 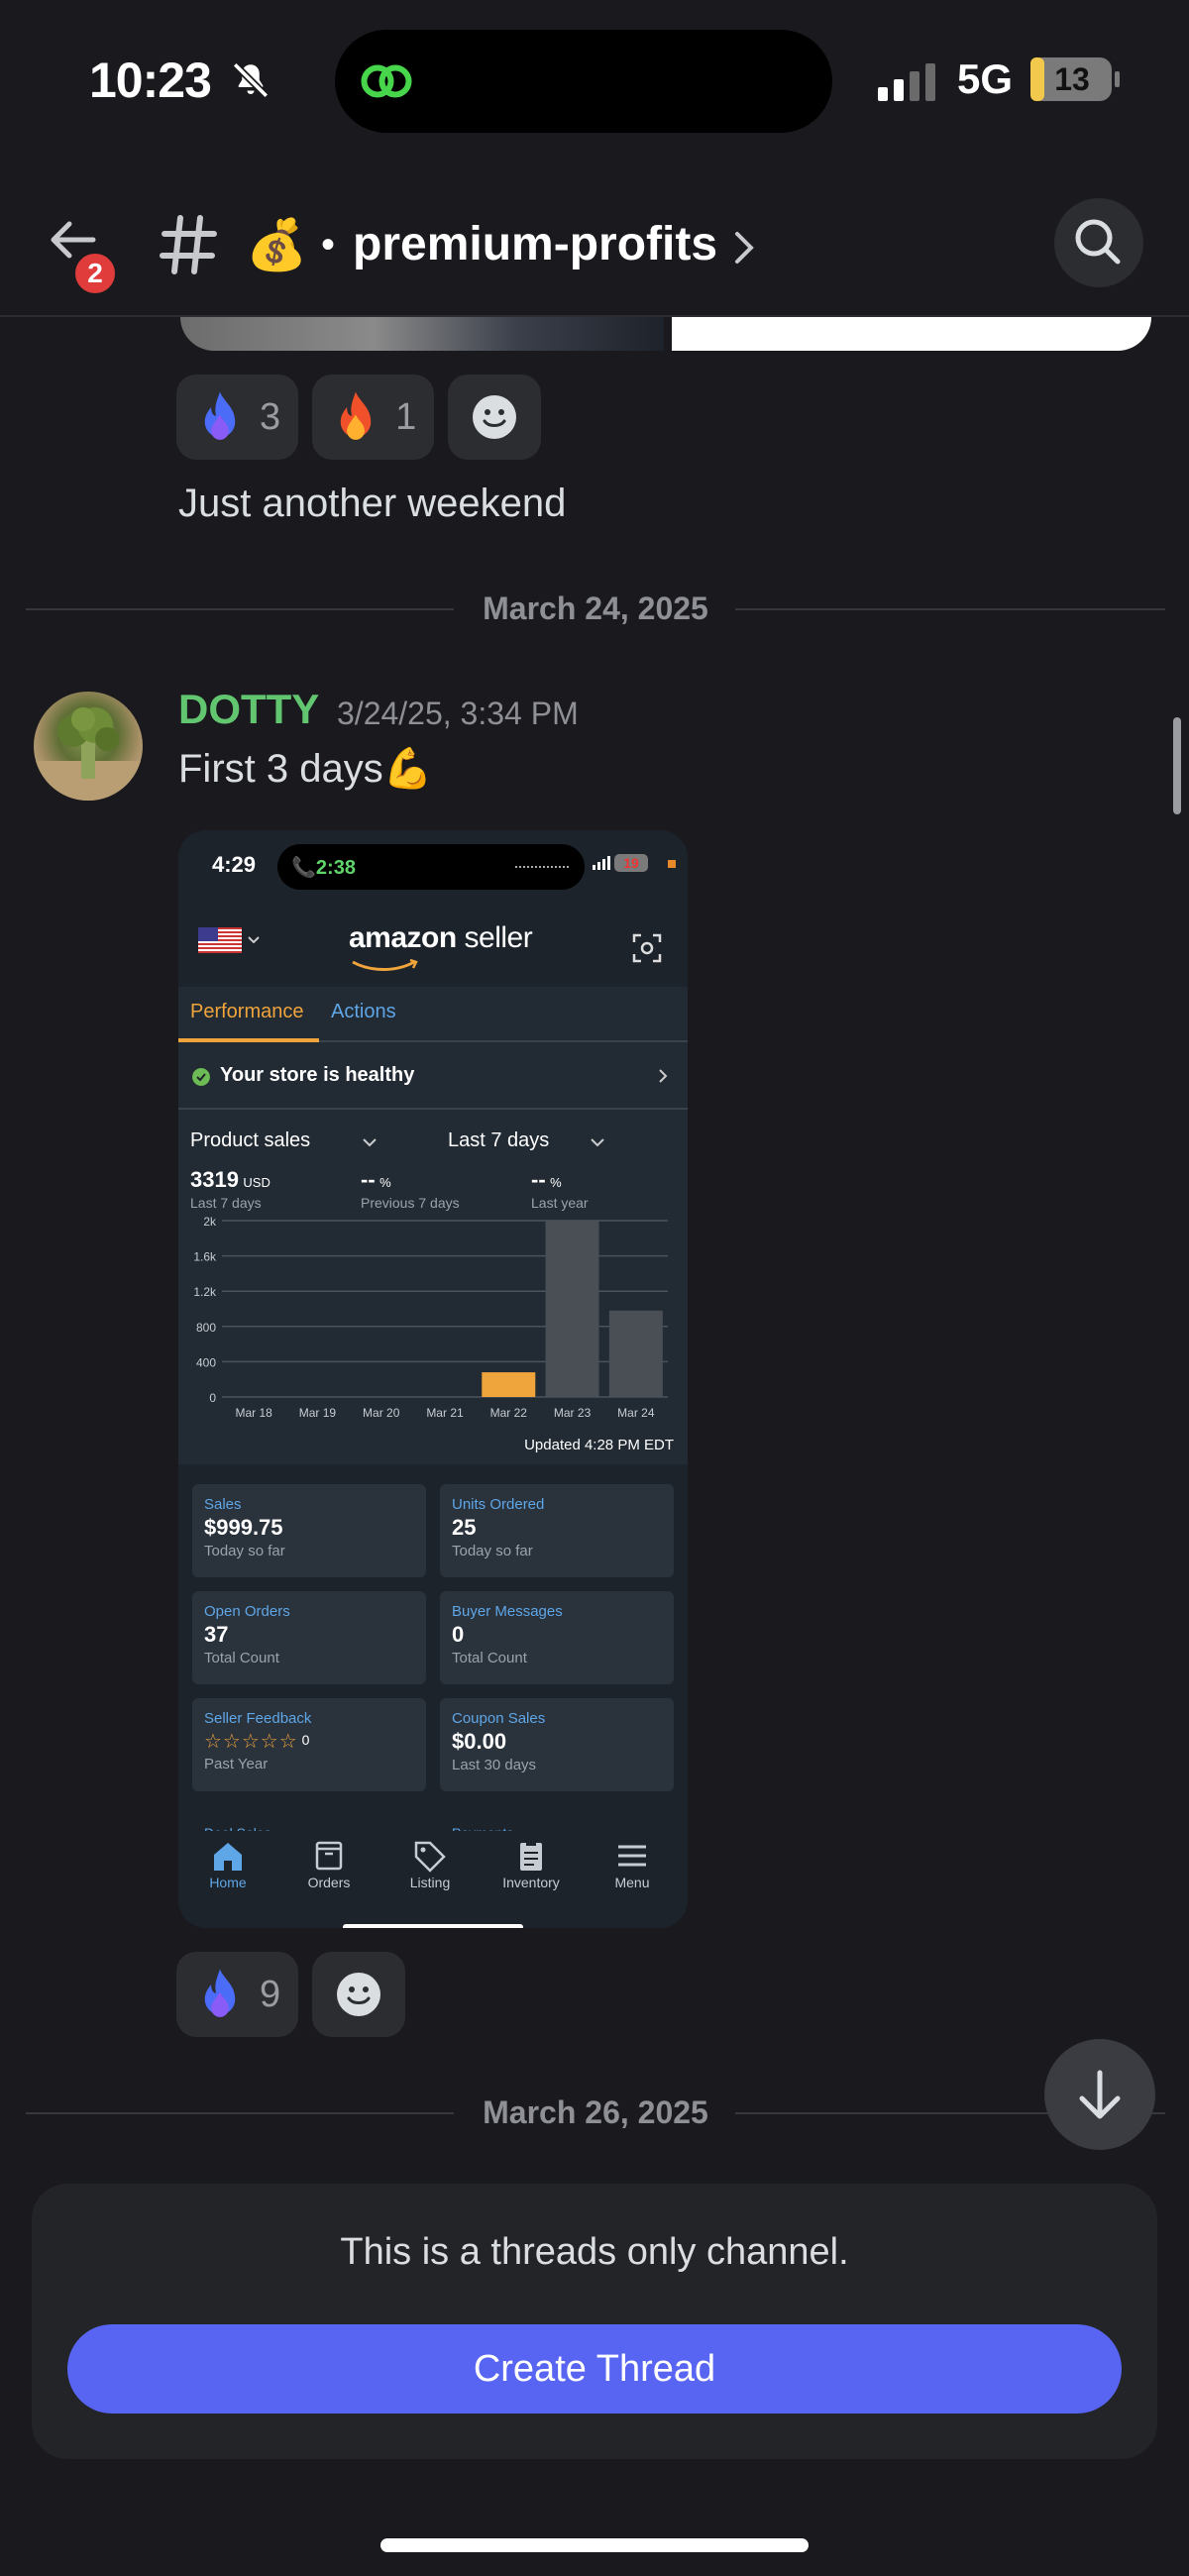 I want to click on x-tick-label: Mar 22, so click(x=509, y=1413).